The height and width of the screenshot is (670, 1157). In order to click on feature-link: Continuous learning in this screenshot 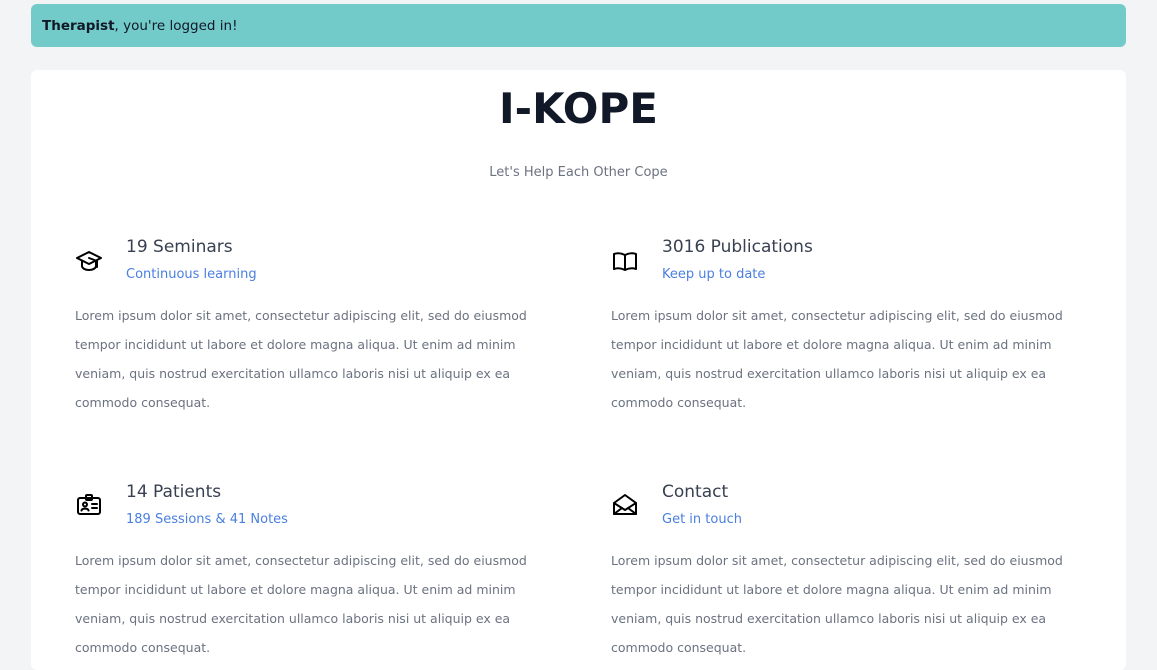, I will do `click(191, 274)`.